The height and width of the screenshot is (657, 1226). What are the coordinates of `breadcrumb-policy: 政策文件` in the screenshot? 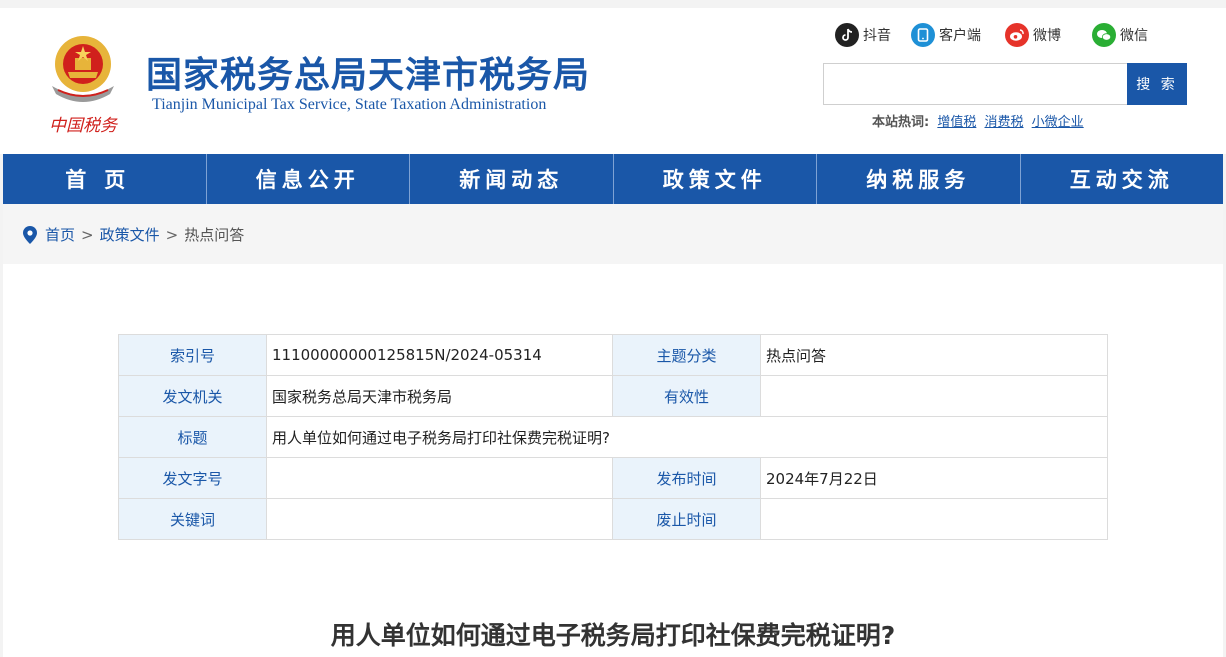 It's located at (130, 234).